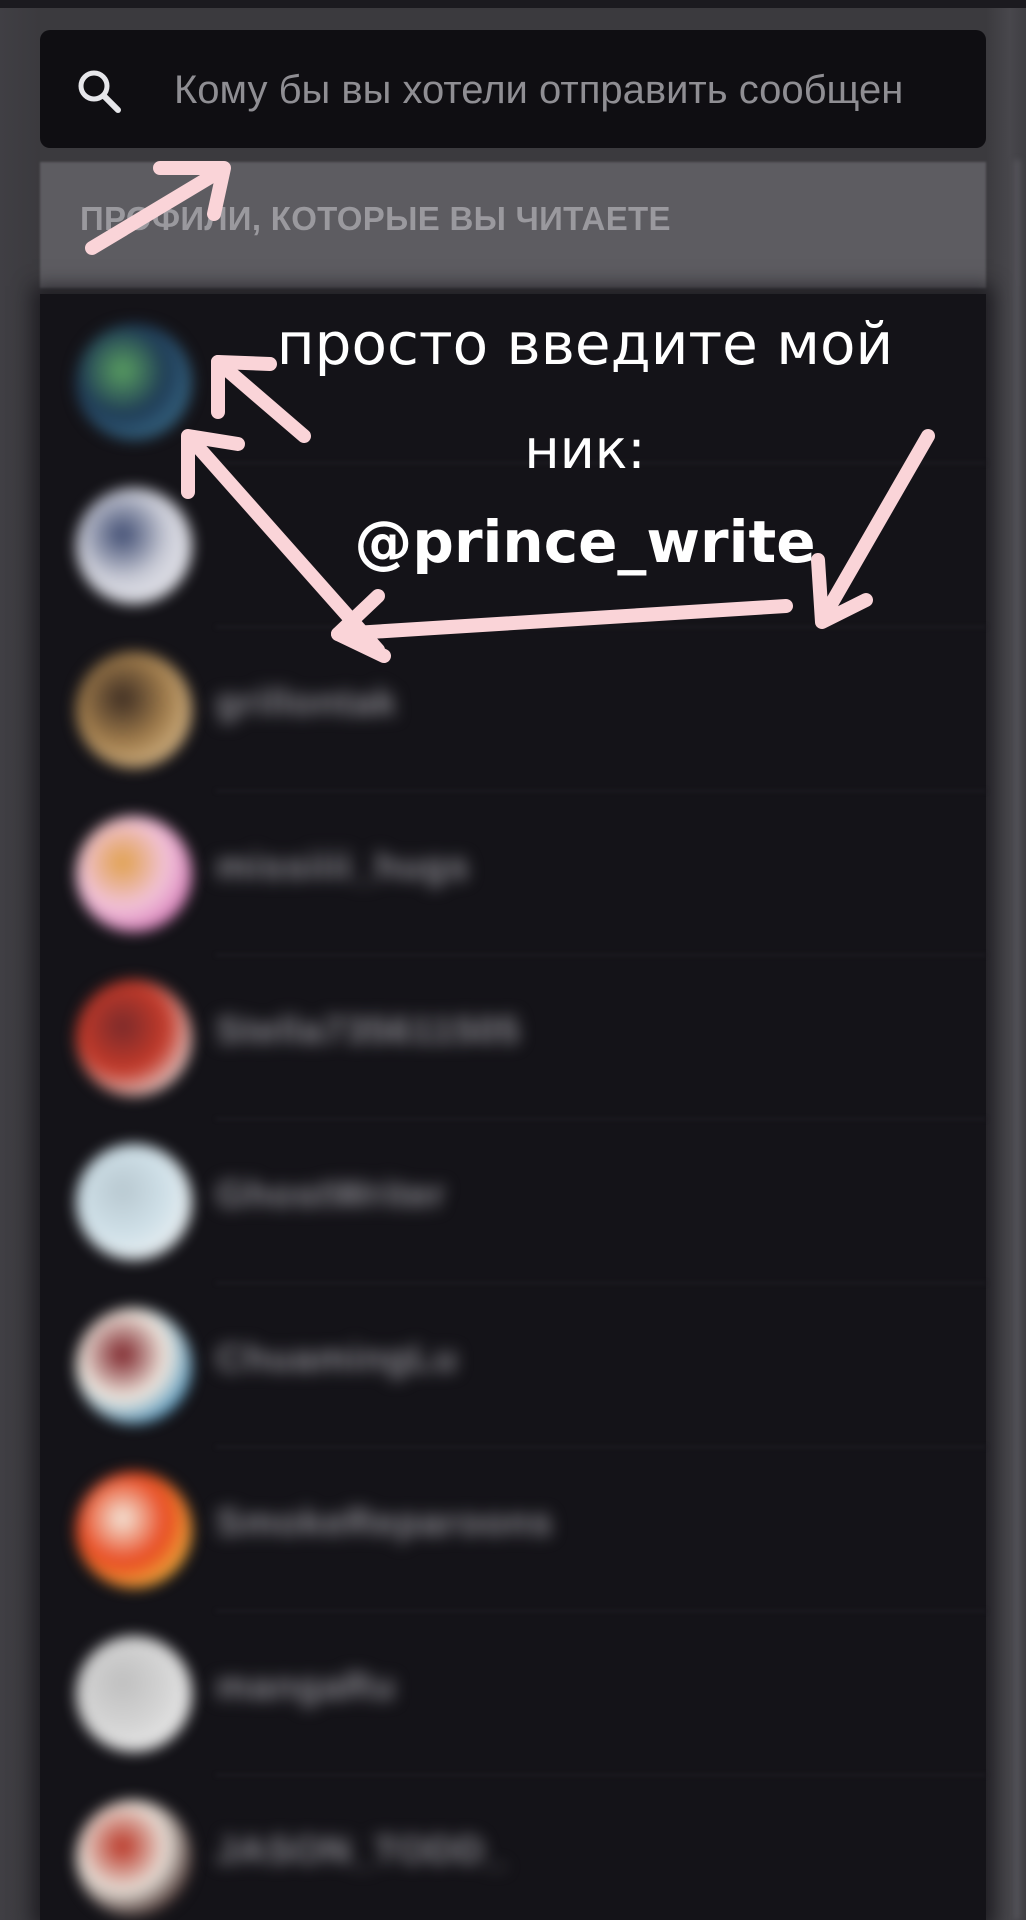  I want to click on overlay-line-2: ник:, so click(585, 449).